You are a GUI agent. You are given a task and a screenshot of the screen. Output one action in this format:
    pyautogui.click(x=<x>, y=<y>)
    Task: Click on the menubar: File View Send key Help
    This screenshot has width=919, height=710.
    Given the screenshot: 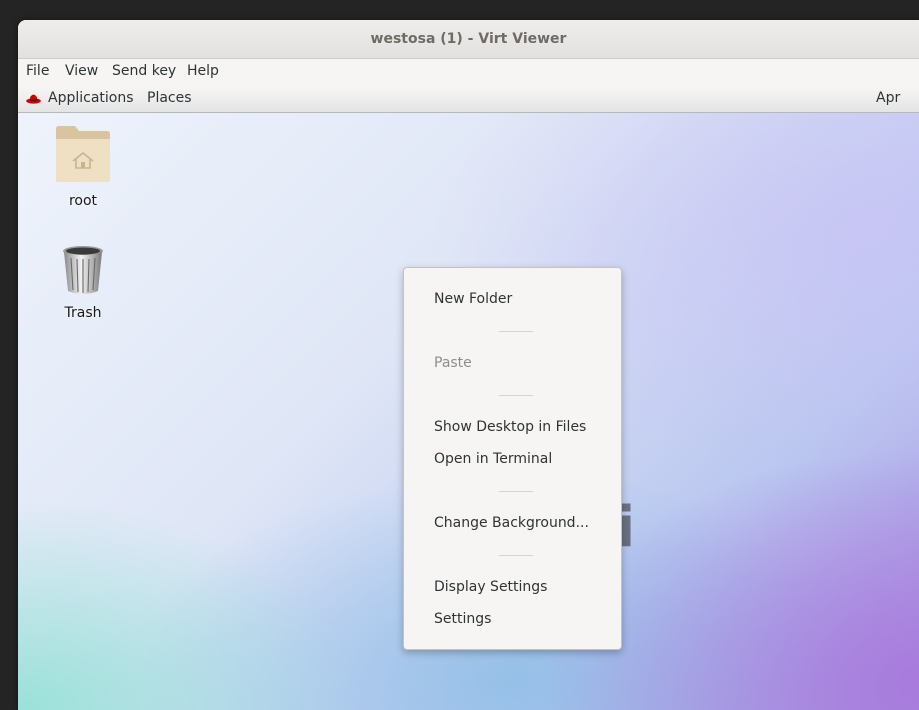 What is the action you would take?
    pyautogui.click(x=468, y=72)
    